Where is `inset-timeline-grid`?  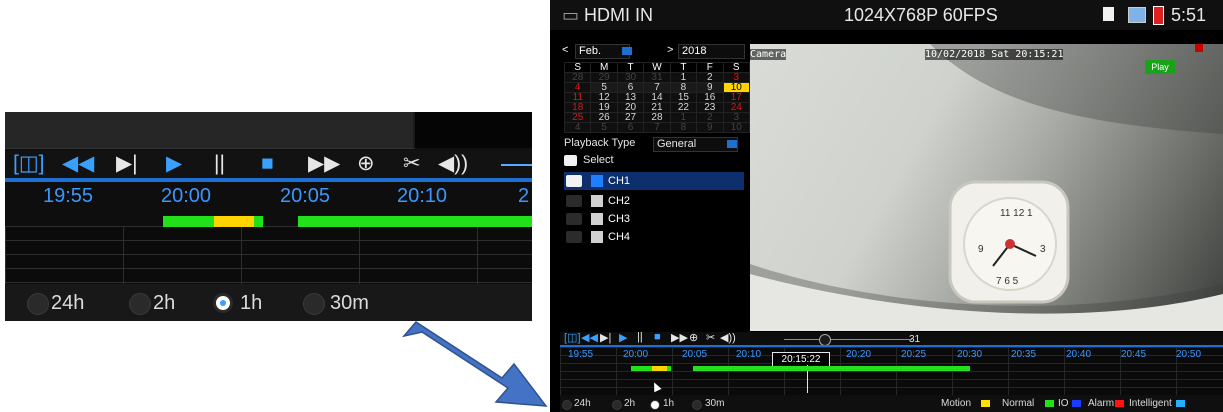
inset-timeline-grid is located at coordinates (268, 255).